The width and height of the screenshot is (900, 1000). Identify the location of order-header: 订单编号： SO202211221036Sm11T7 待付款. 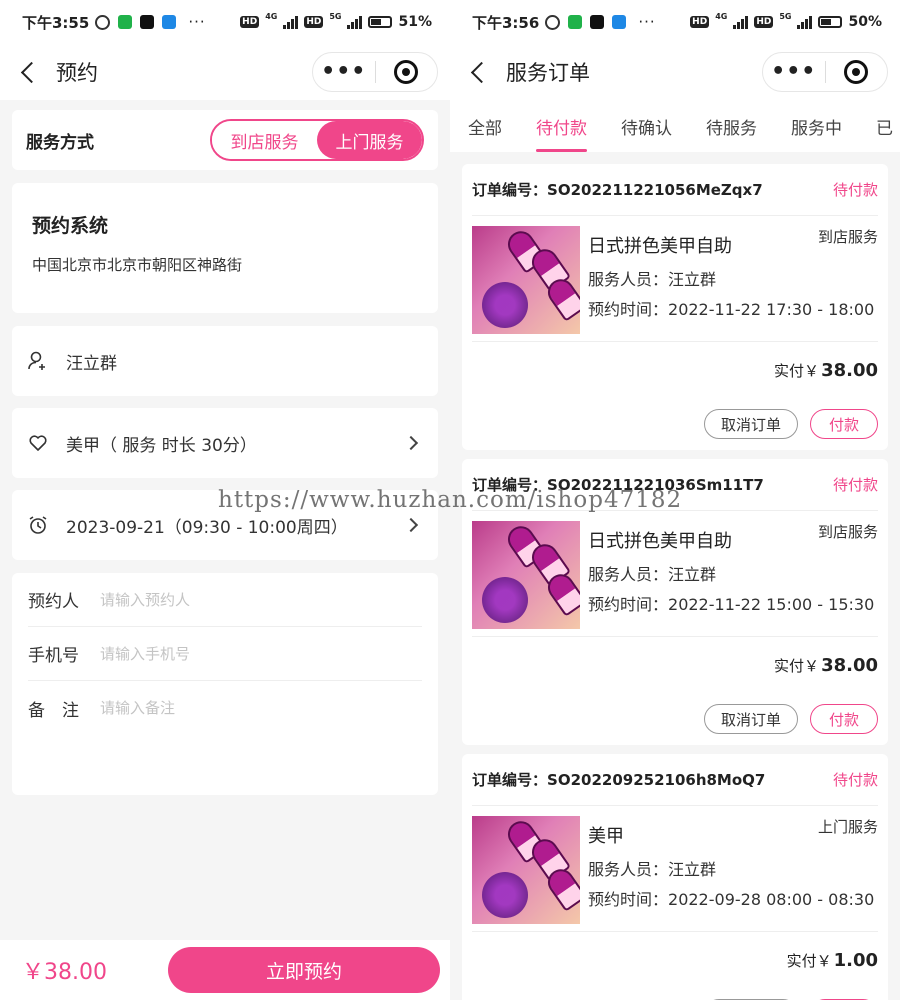
(675, 485).